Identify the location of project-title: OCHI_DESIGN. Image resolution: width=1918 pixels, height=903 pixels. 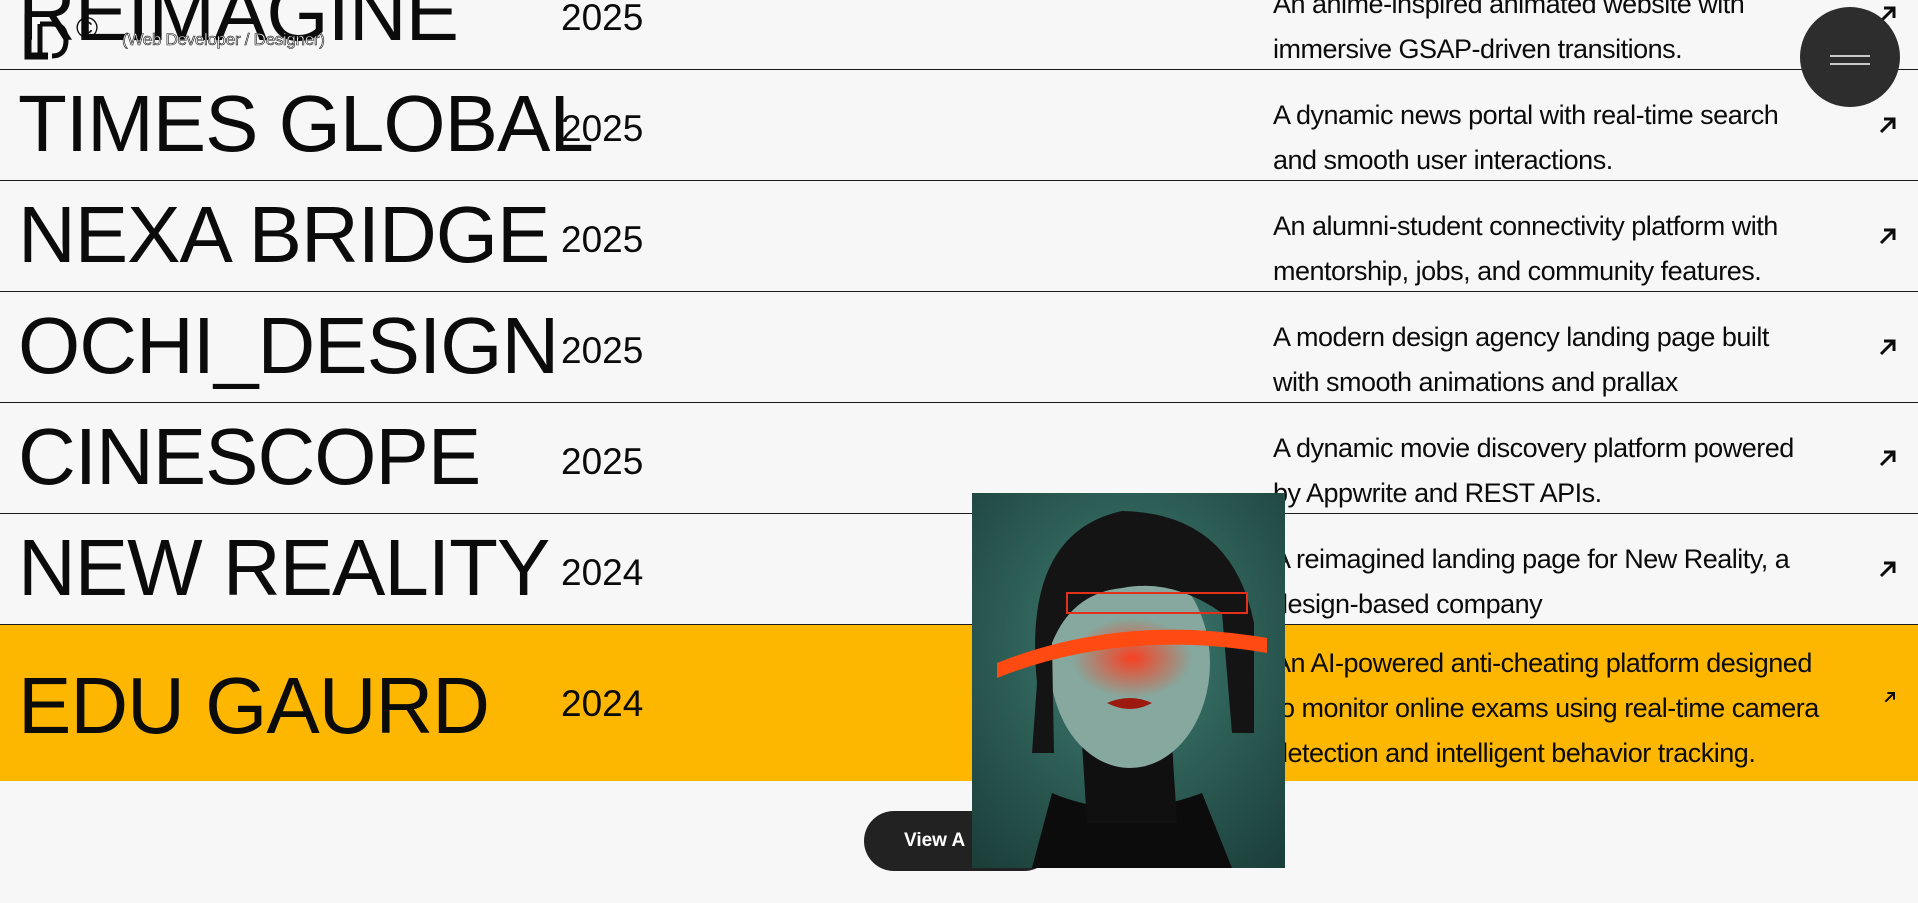
(288, 345).